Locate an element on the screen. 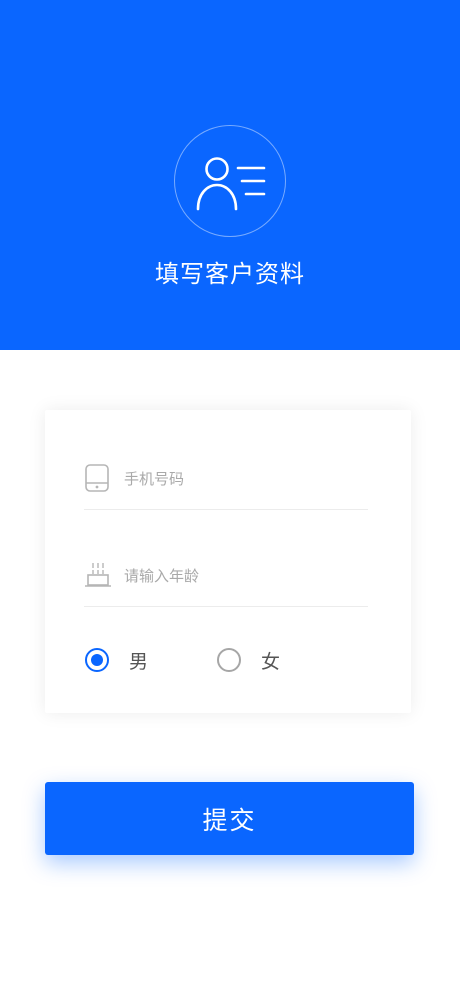 Image resolution: width=460 pixels, height=996 pixels. phone-row is located at coordinates (226, 480).